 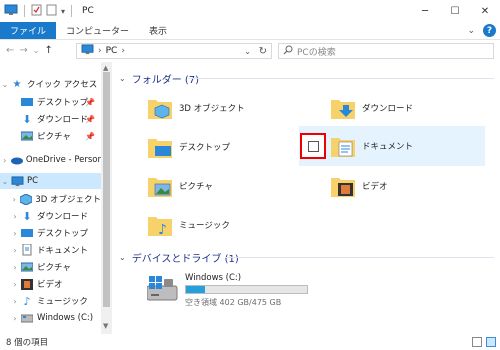 What do you see at coordinates (63, 251) in the screenshot?
I see `sidebar-label: ドキュメント` at bounding box center [63, 251].